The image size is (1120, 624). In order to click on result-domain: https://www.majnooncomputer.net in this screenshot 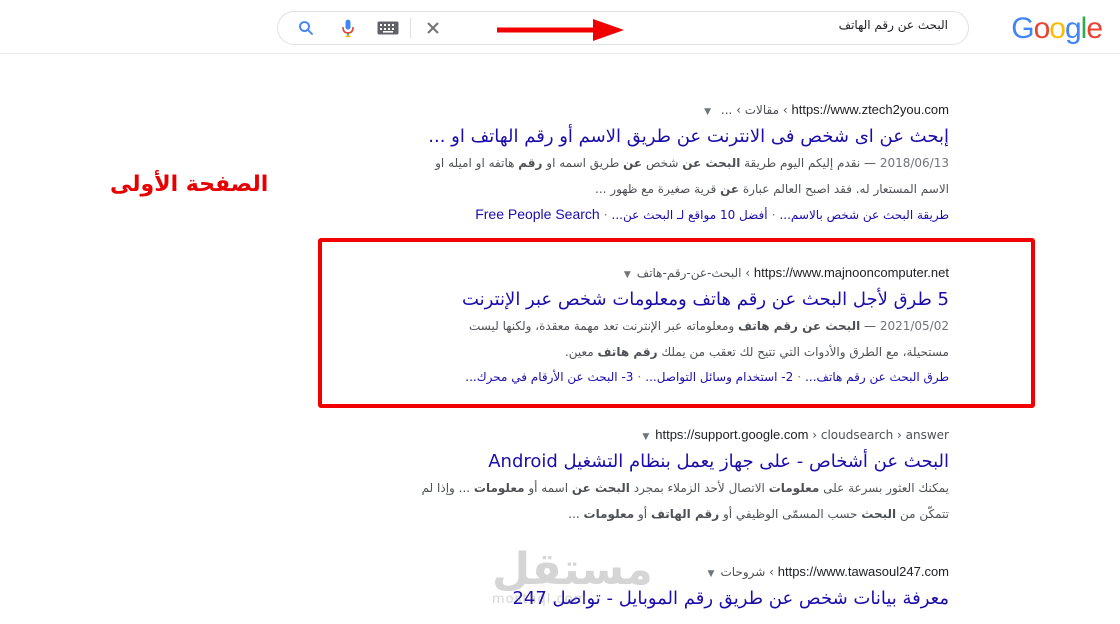, I will do `click(851, 272)`.